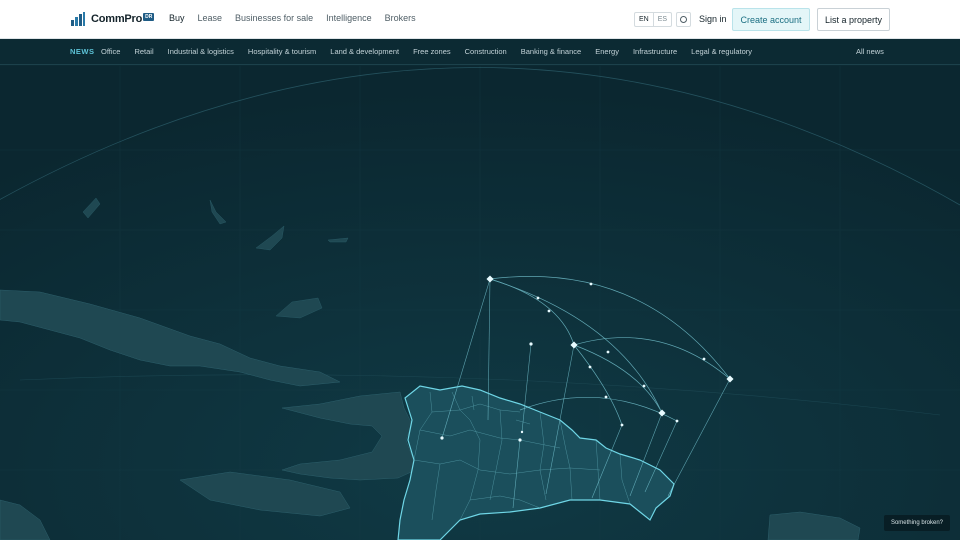 The image size is (960, 540). I want to click on report-bug-button: Something broken?, so click(917, 523).